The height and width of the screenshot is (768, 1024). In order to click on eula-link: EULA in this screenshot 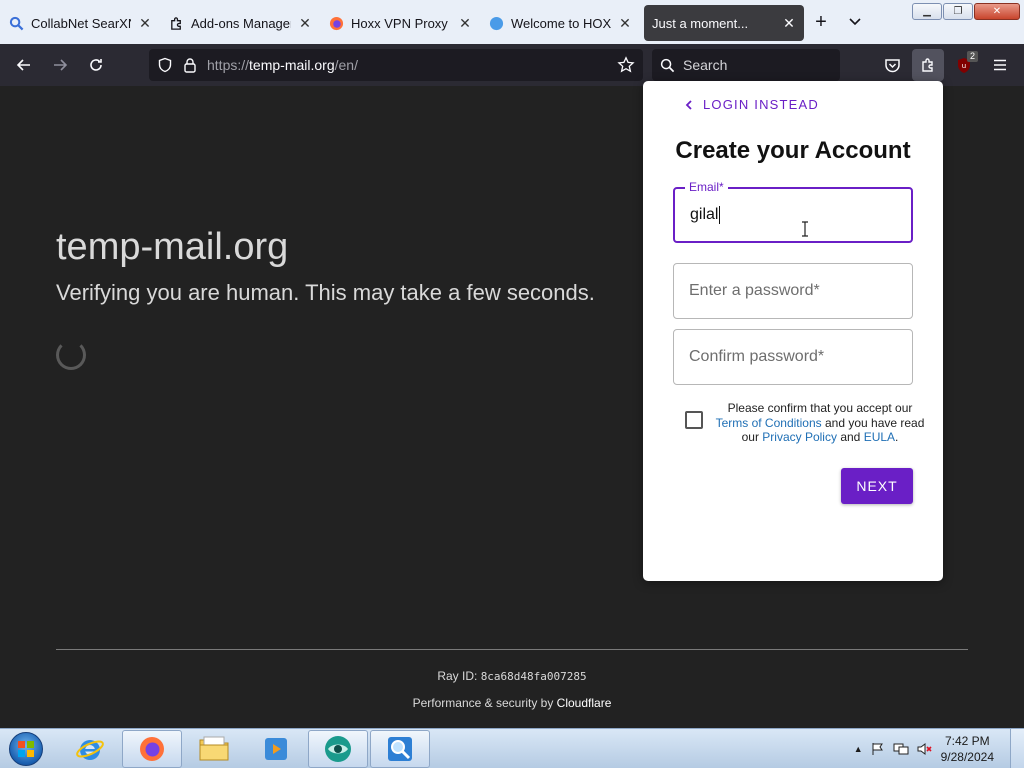, I will do `click(879, 437)`.